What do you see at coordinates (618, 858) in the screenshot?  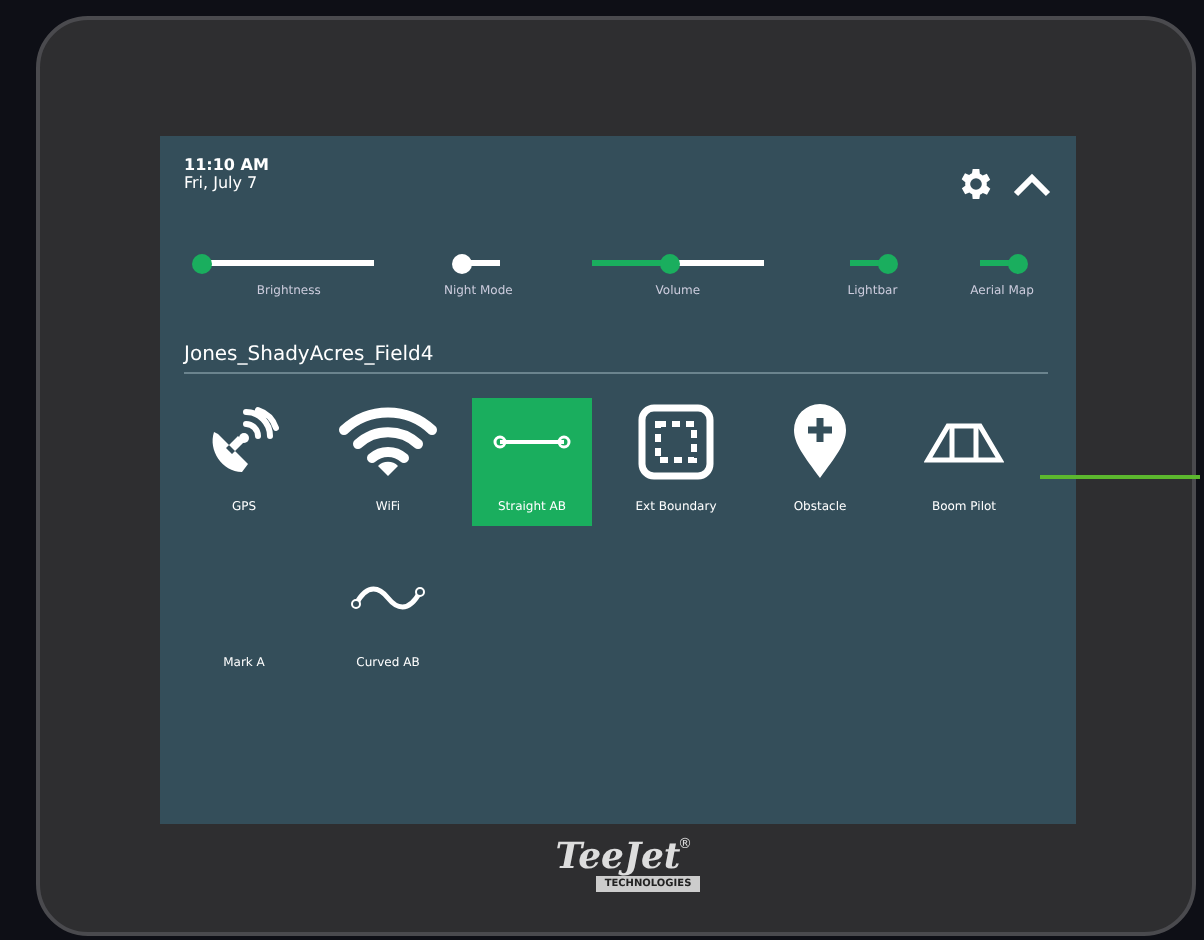 I see `brand-logo: TeeJet` at bounding box center [618, 858].